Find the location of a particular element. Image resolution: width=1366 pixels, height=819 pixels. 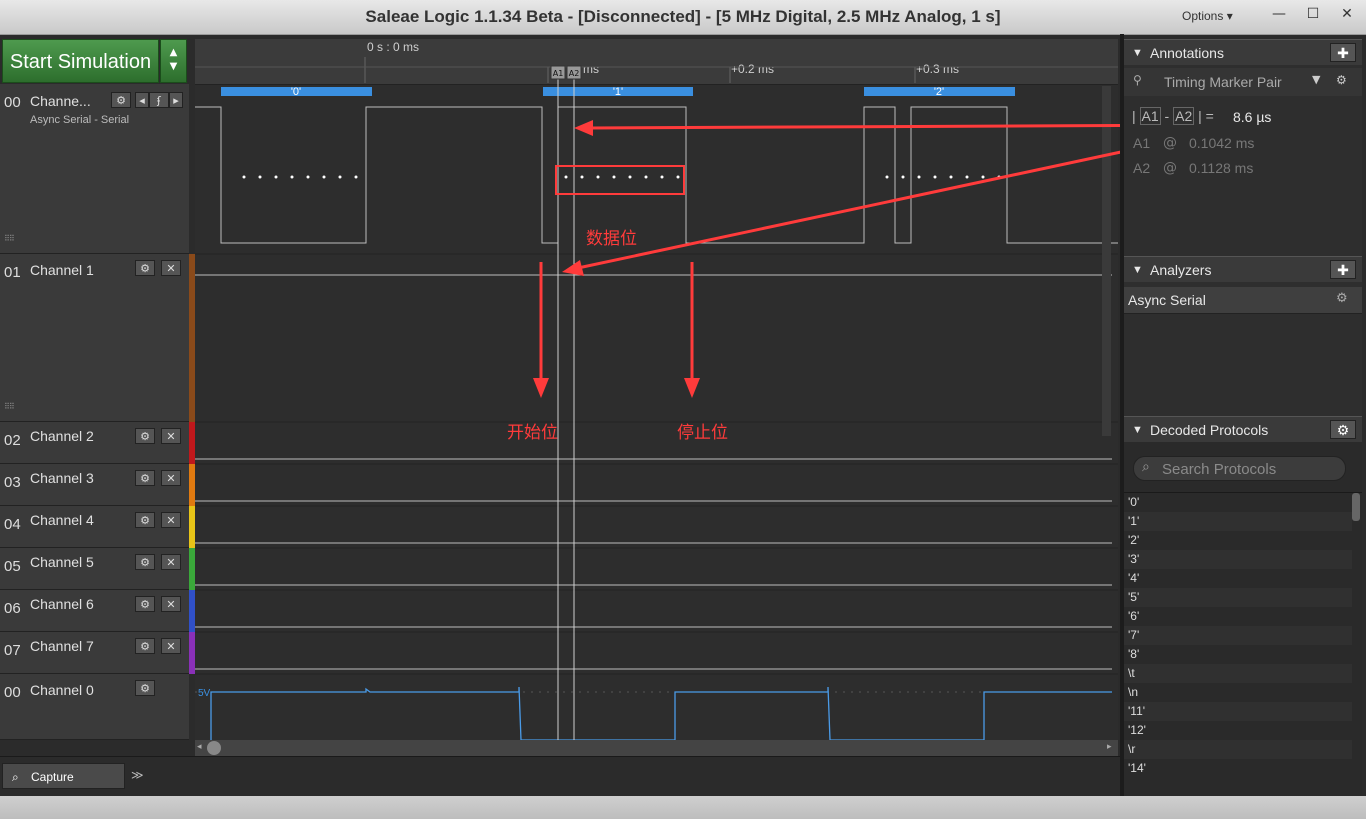

pin-icon: ⚲ is located at coordinates (1137, 80).